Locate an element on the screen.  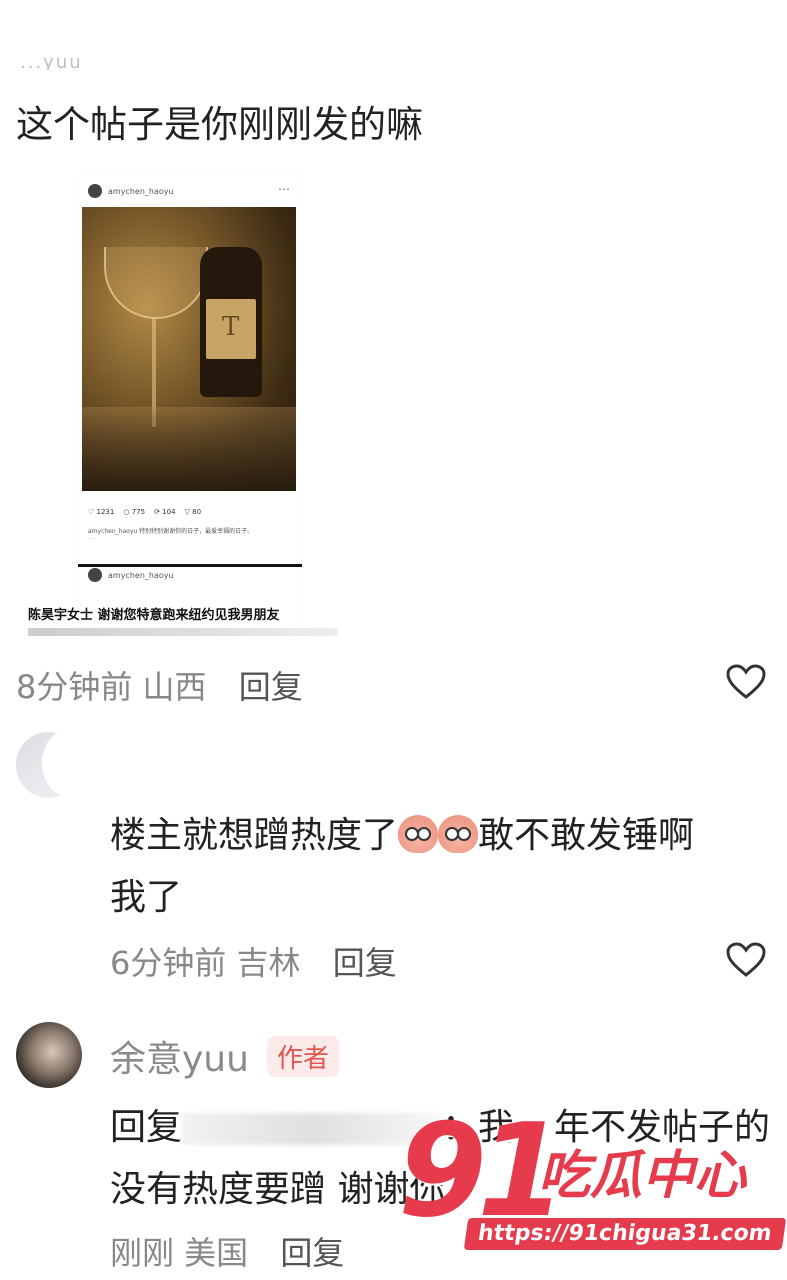
comment-1-text-line2: 我了 is located at coordinates (146, 897).